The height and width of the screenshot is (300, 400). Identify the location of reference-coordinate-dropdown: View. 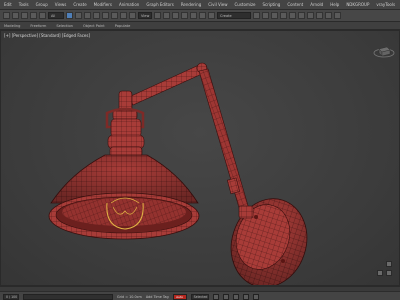
(145, 15).